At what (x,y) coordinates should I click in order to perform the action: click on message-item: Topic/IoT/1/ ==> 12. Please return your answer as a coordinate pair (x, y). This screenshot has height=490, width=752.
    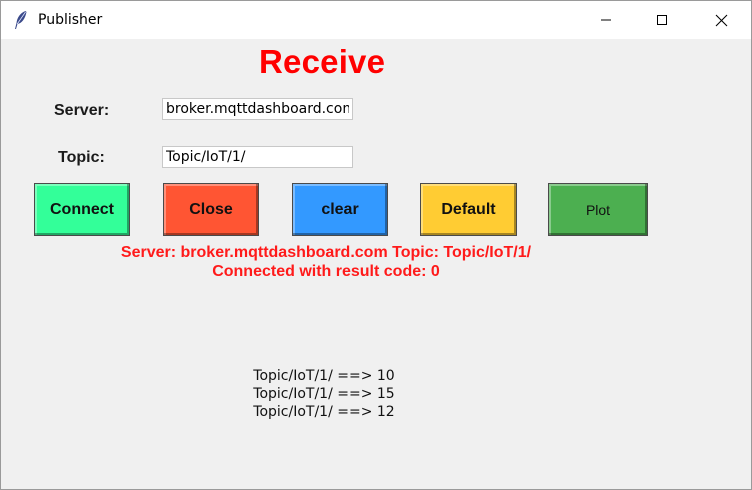
    Looking at the image, I should click on (324, 412).